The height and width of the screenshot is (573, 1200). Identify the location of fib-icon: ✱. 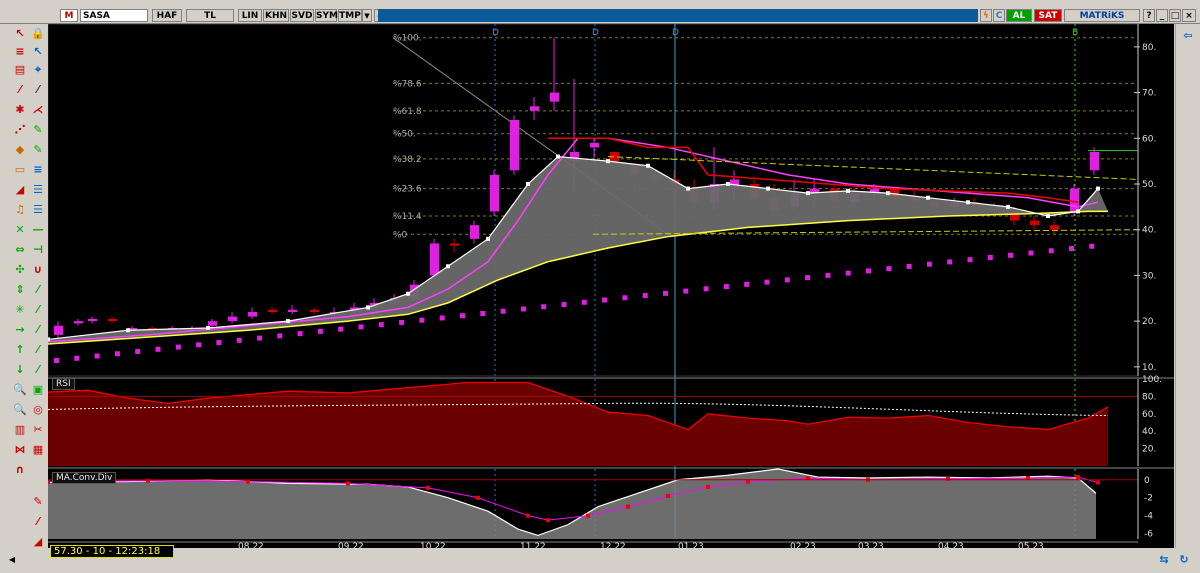
(20, 110).